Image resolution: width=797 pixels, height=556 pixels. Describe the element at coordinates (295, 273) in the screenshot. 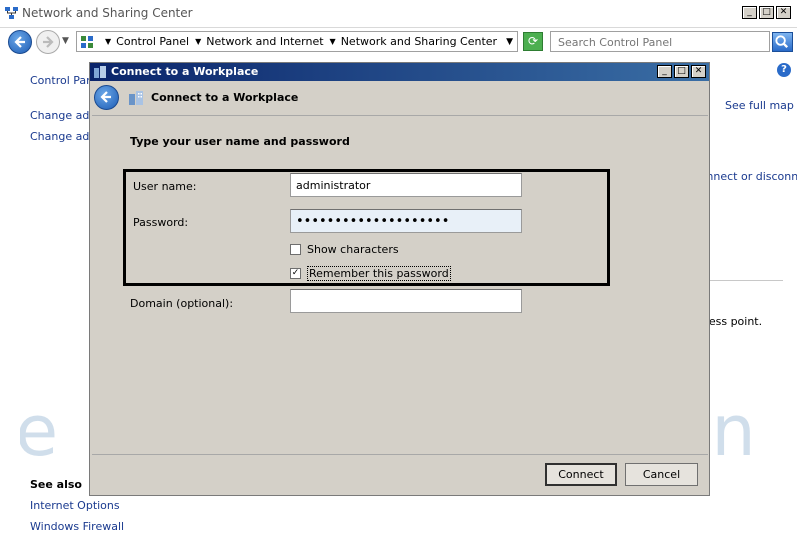

I see `checkmark-icon: ✓` at that location.